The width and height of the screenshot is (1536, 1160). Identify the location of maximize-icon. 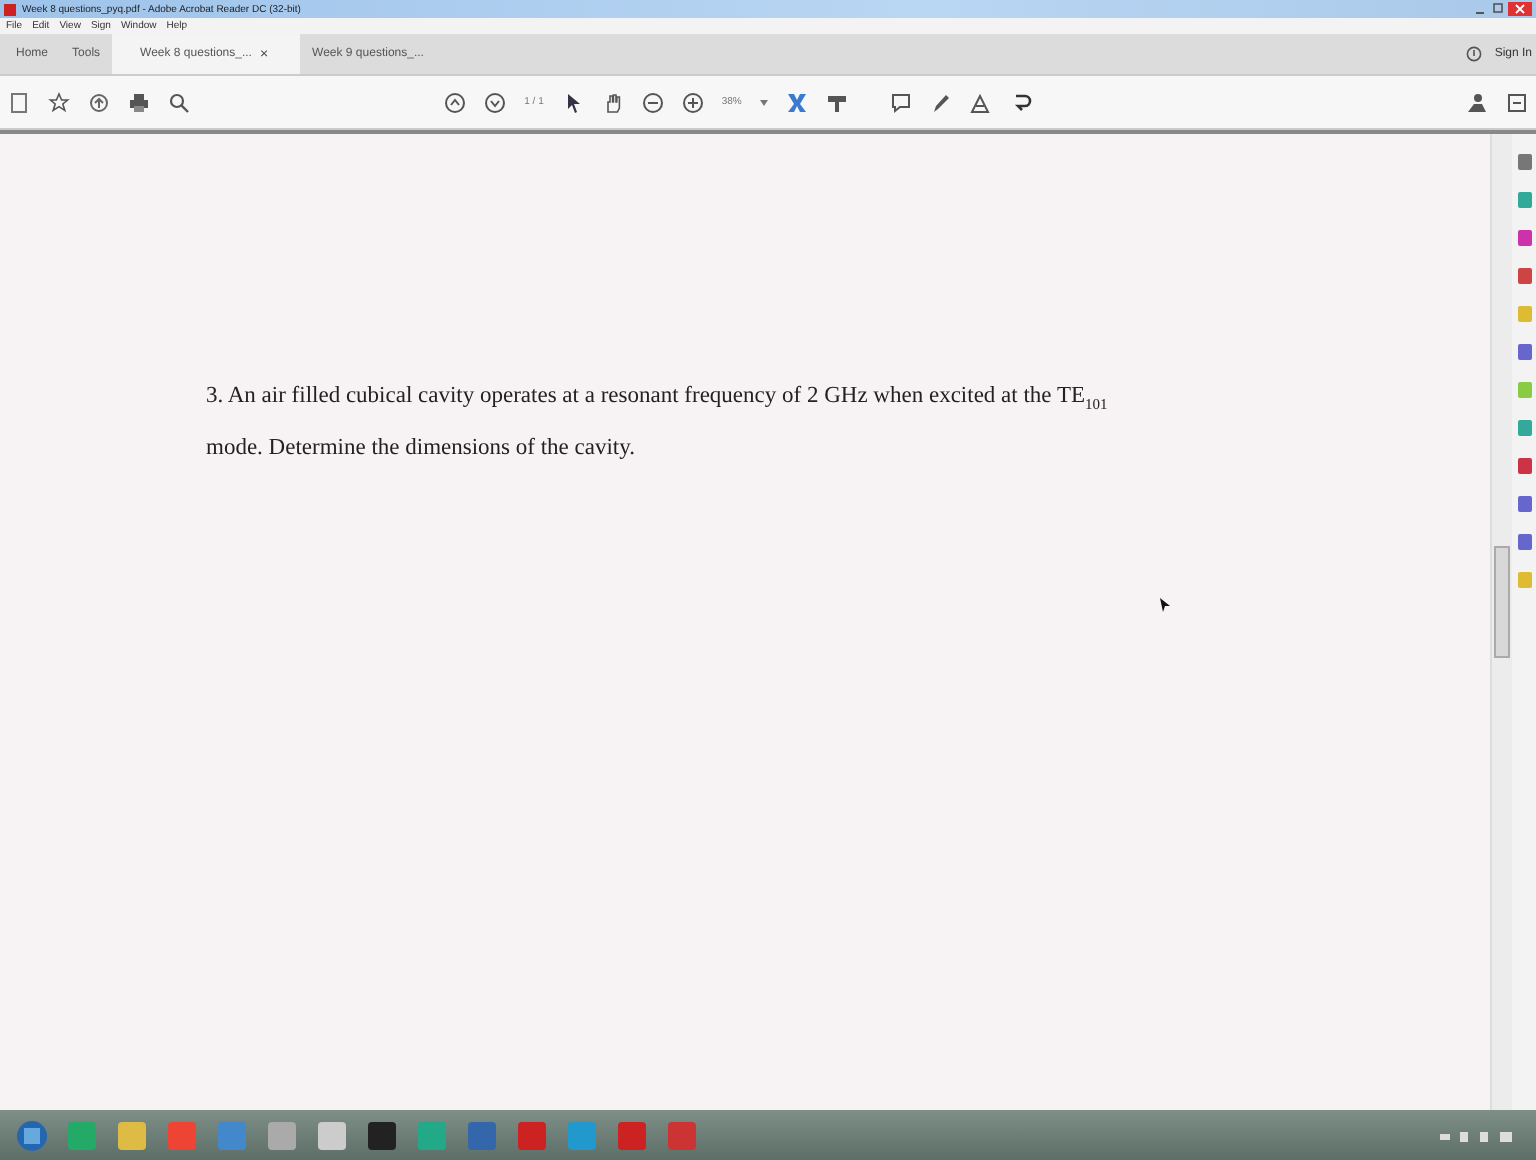
(1498, 9).